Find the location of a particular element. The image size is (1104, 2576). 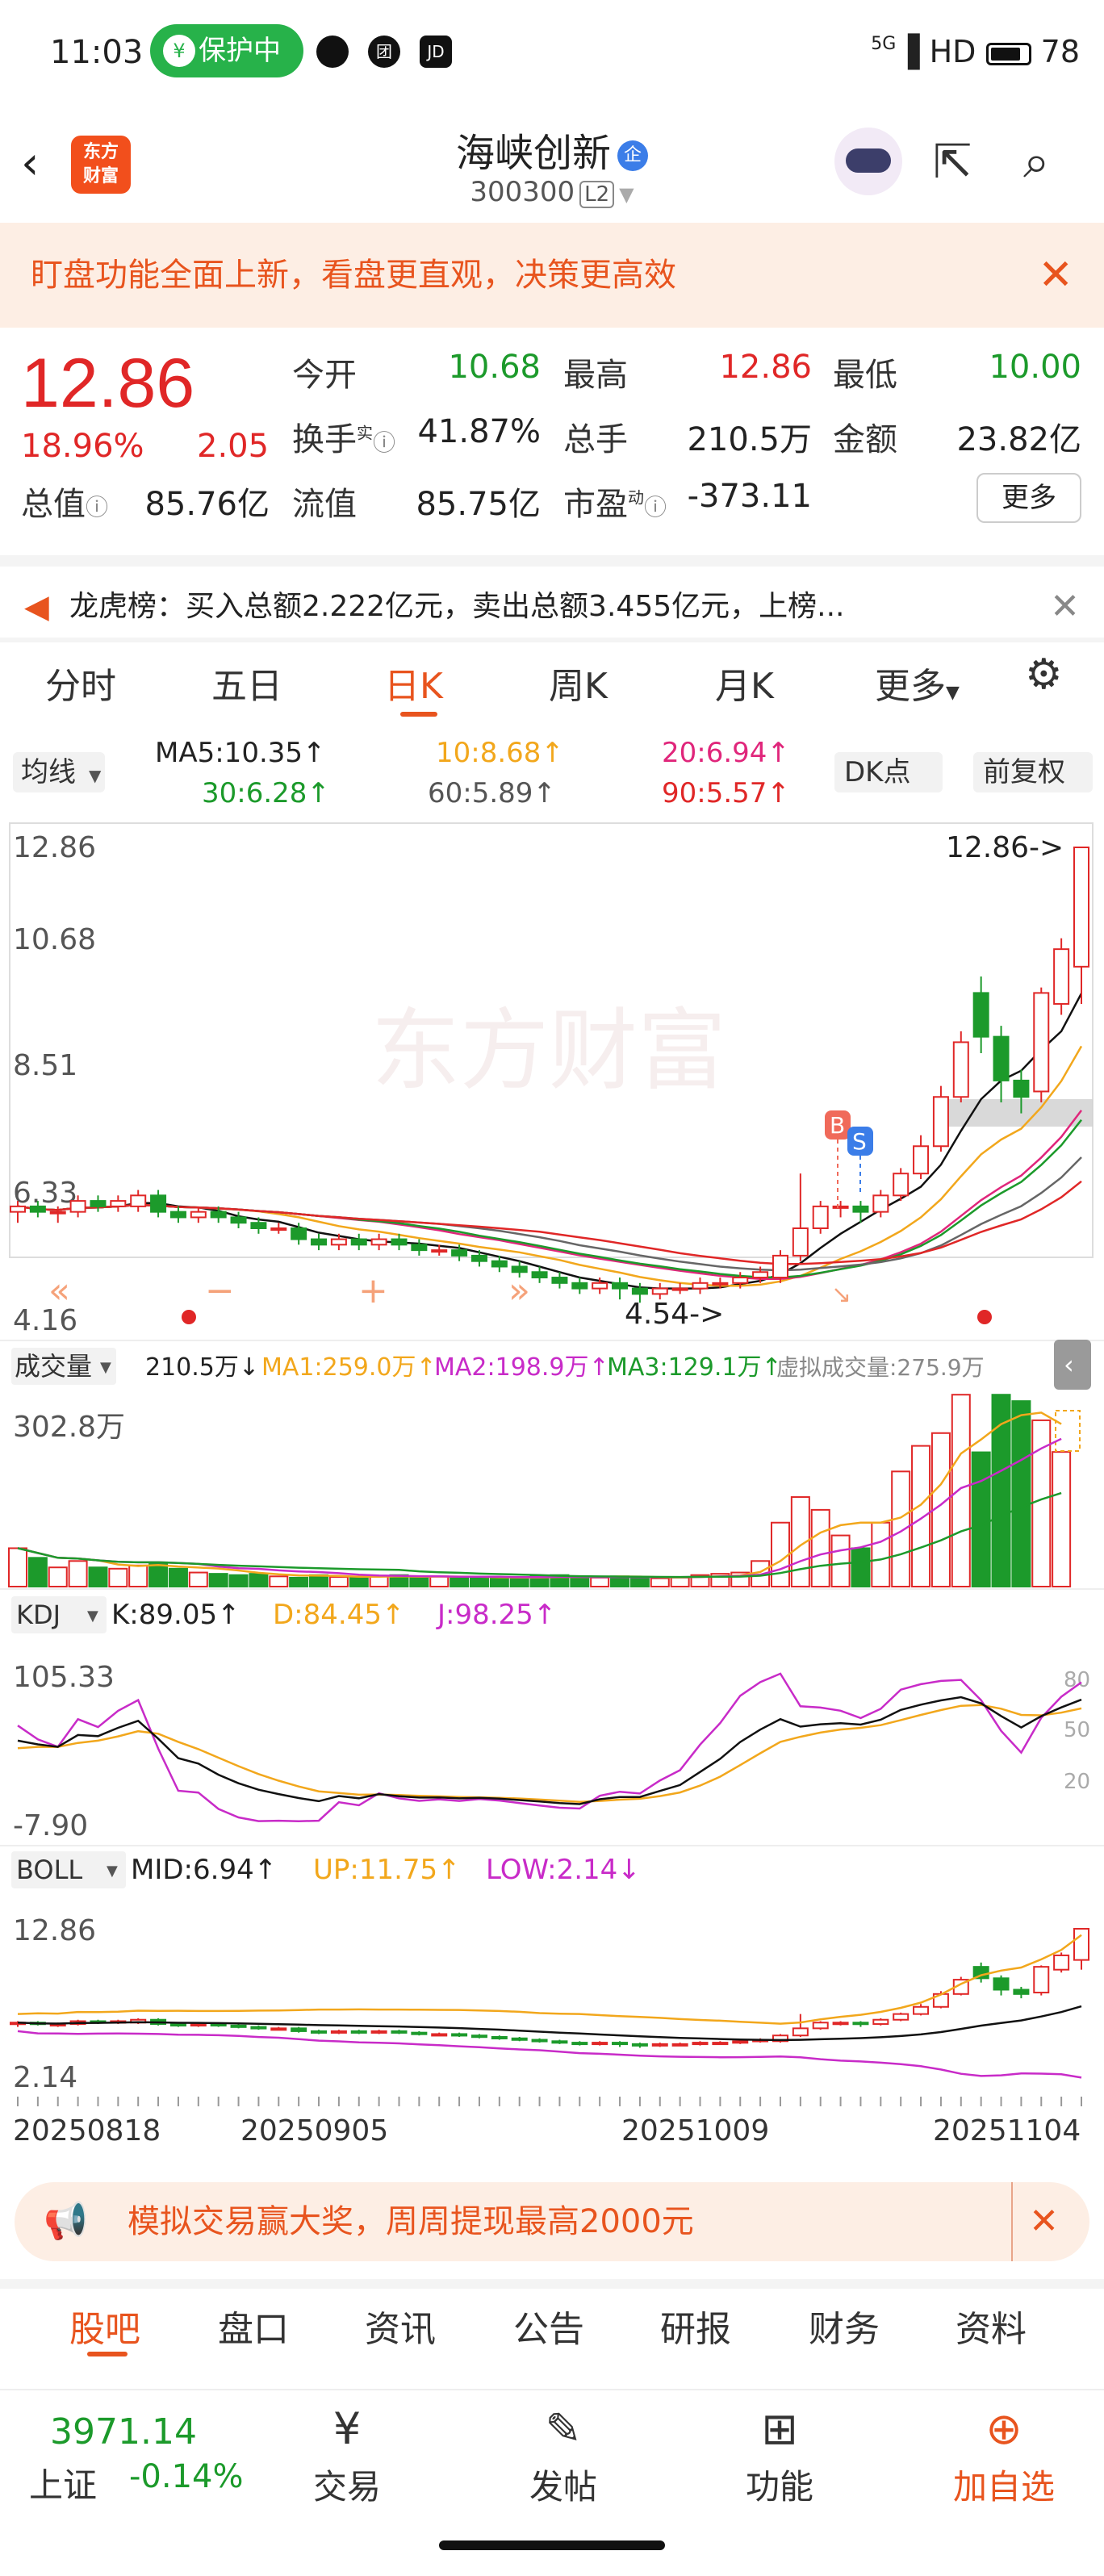

tab-daily-k: 日K is located at coordinates (413, 683).